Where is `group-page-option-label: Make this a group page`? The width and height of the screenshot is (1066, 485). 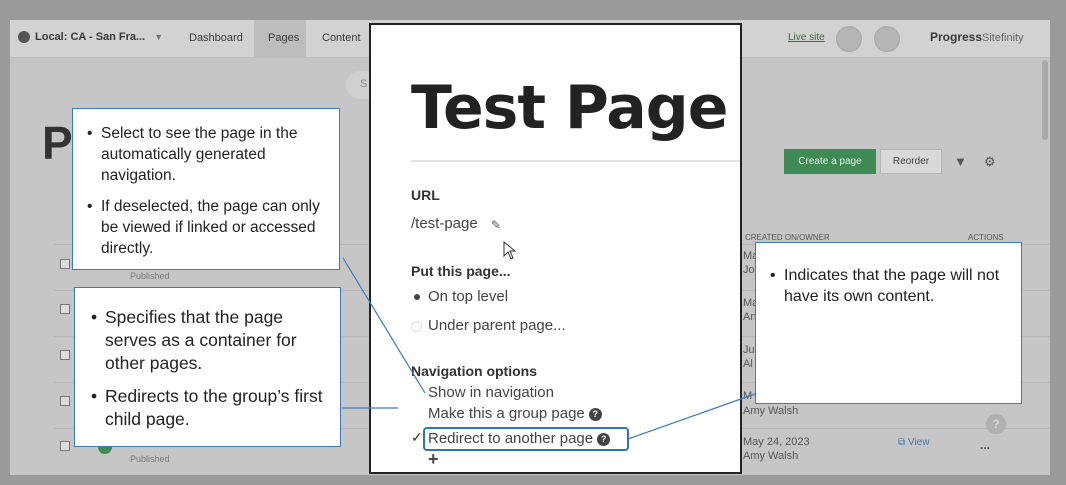
group-page-option-label: Make this a group page is located at coordinates (506, 413).